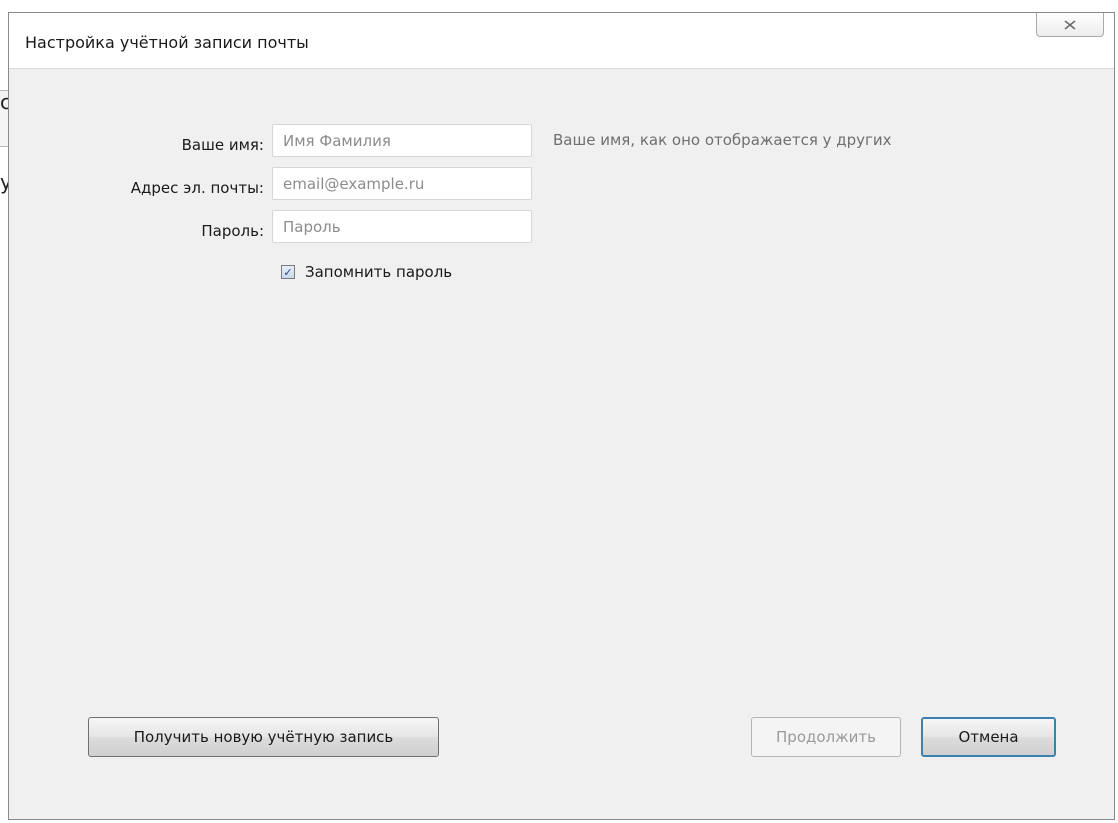 The image size is (1118, 823). I want to click on name-field, so click(402, 140).